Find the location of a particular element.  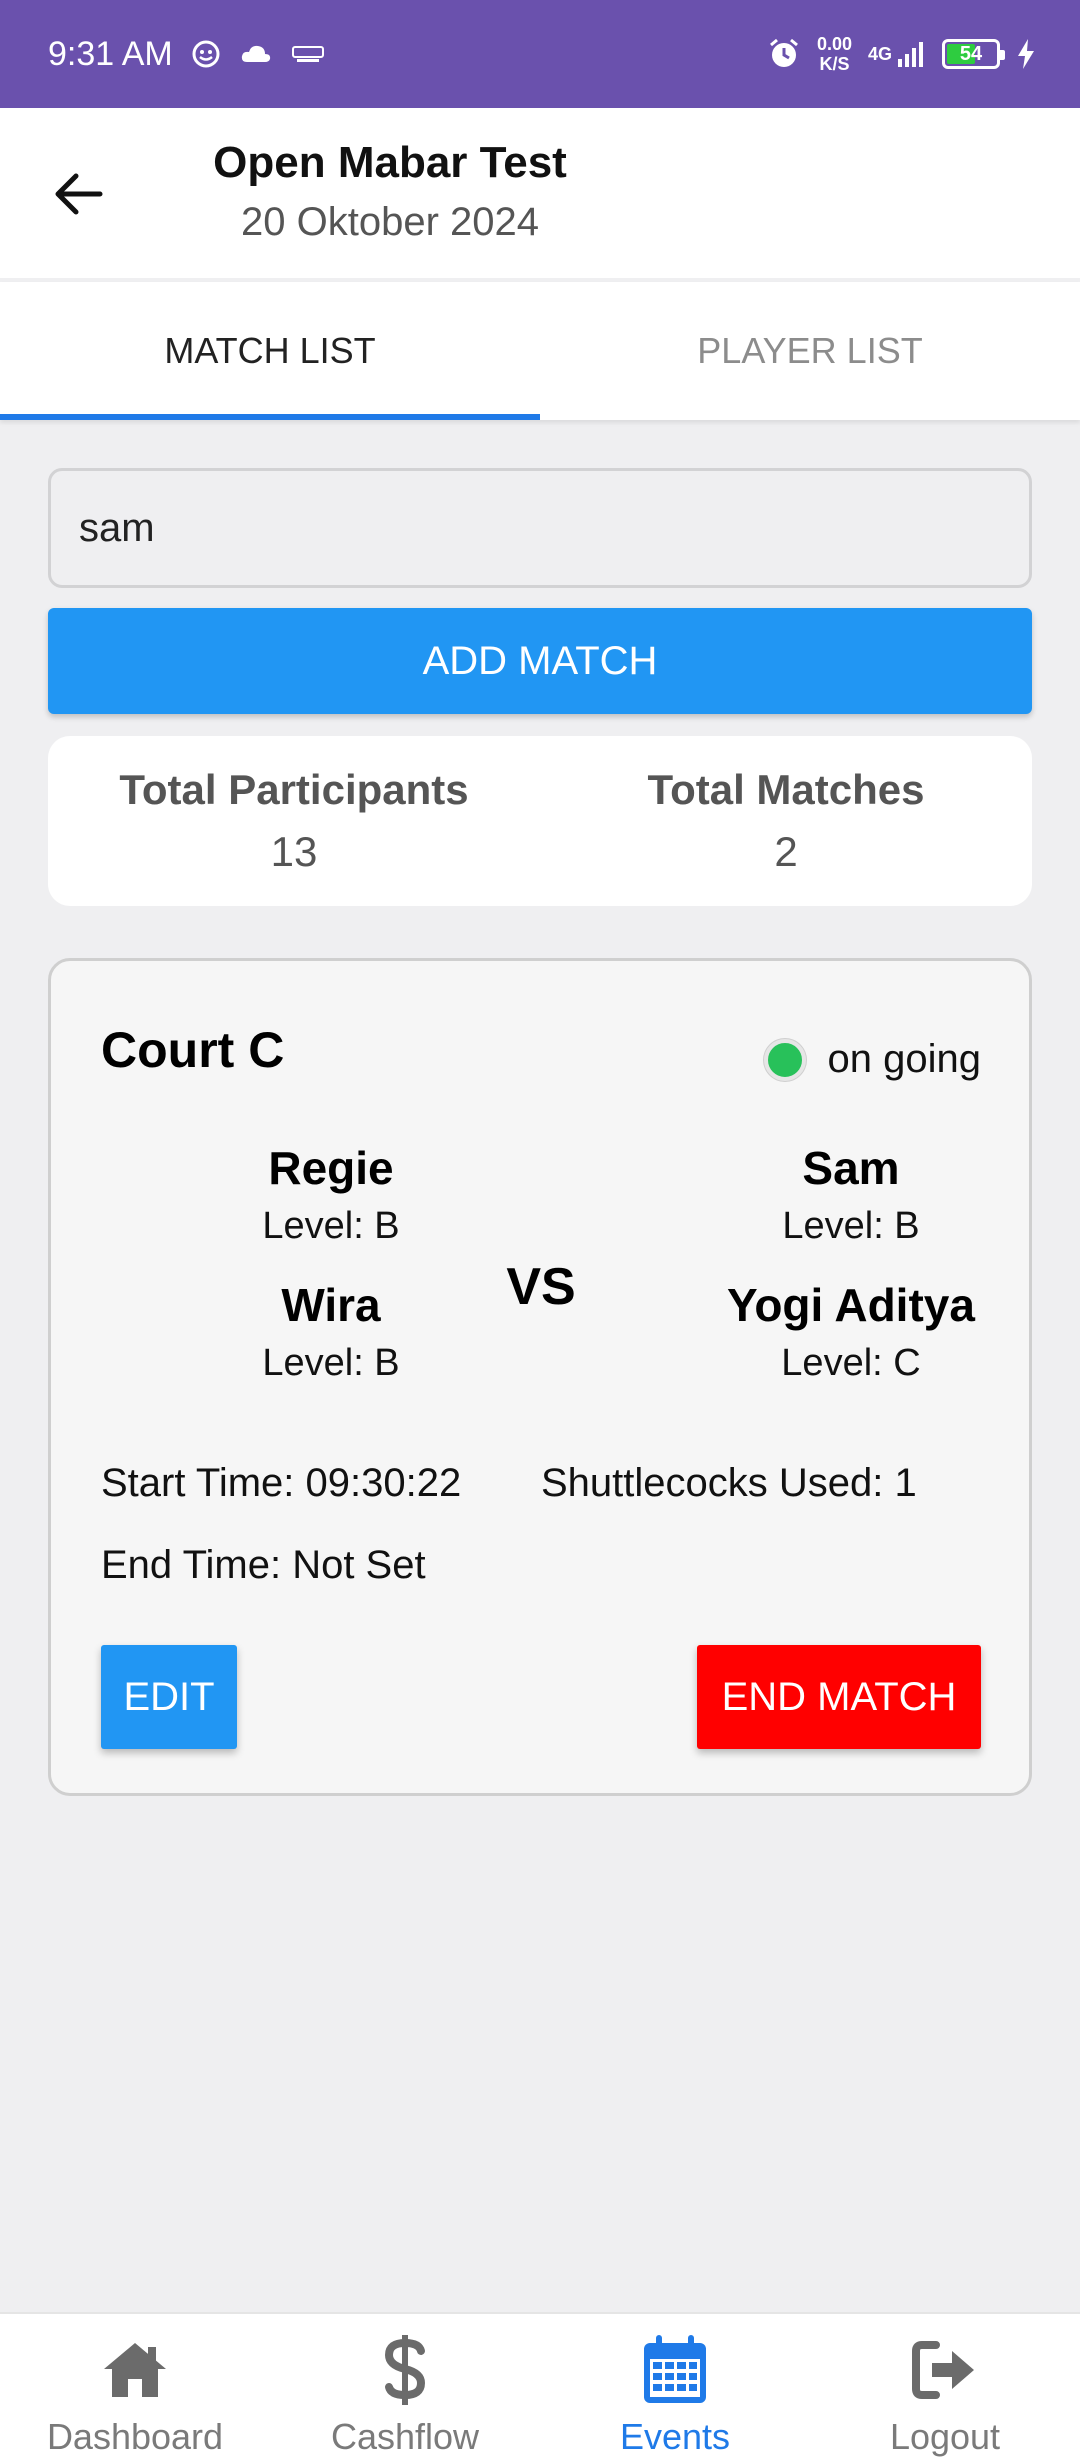

network-speed: 0.00 K/S is located at coordinates (834, 54).